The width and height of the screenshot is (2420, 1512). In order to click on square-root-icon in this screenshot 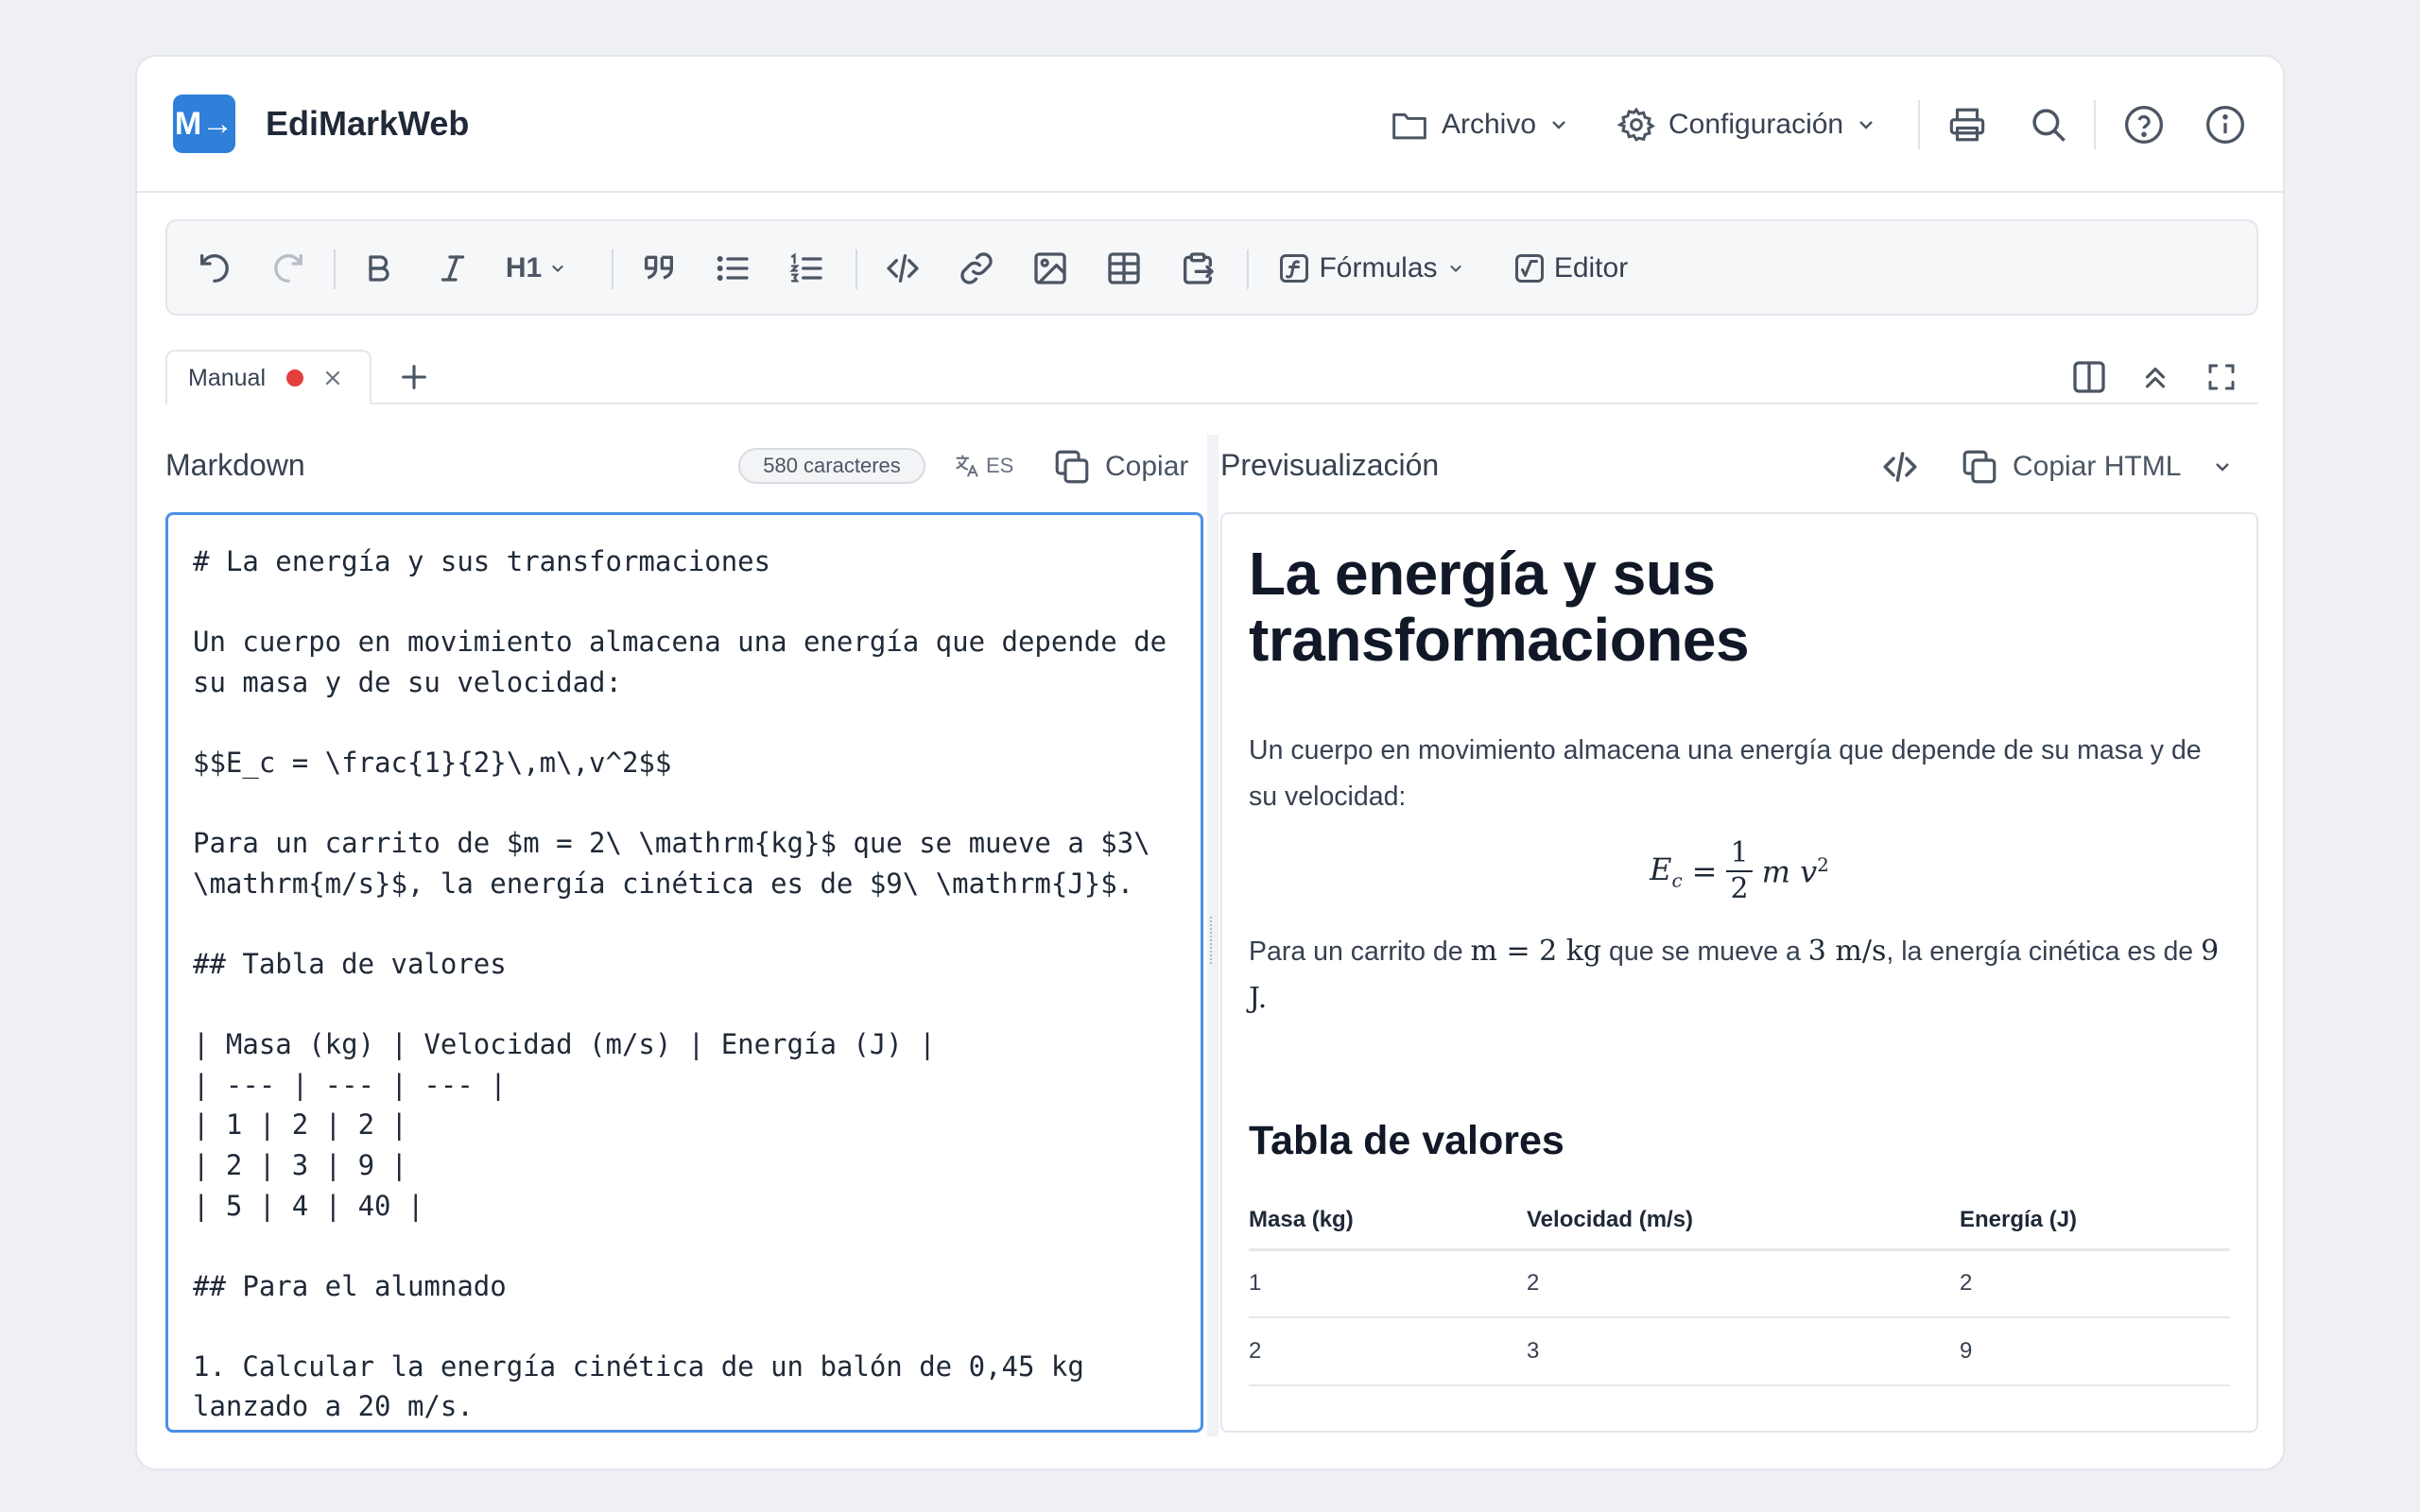, I will do `click(1530, 268)`.